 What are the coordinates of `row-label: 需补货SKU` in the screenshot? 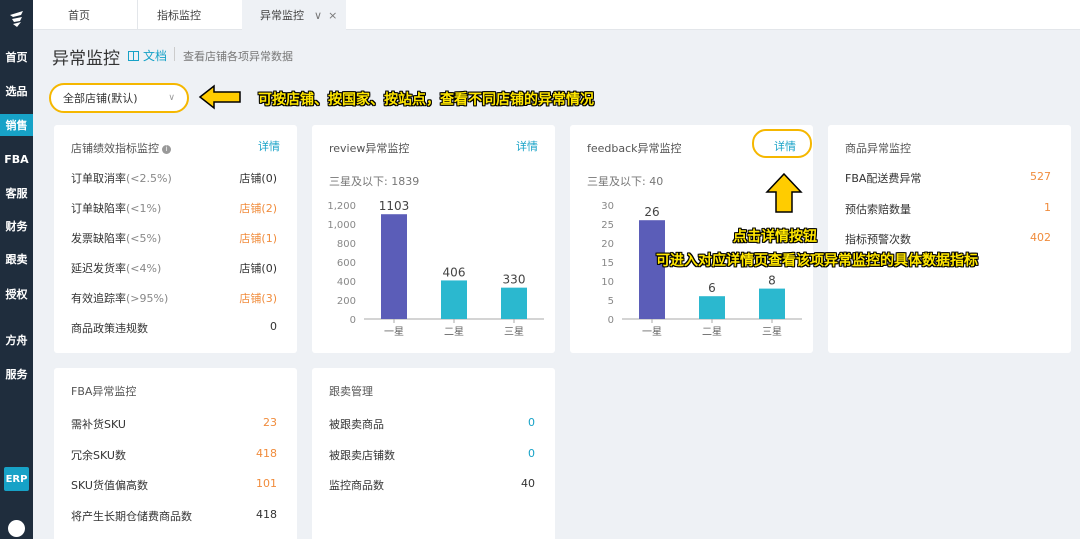 It's located at (98, 424).